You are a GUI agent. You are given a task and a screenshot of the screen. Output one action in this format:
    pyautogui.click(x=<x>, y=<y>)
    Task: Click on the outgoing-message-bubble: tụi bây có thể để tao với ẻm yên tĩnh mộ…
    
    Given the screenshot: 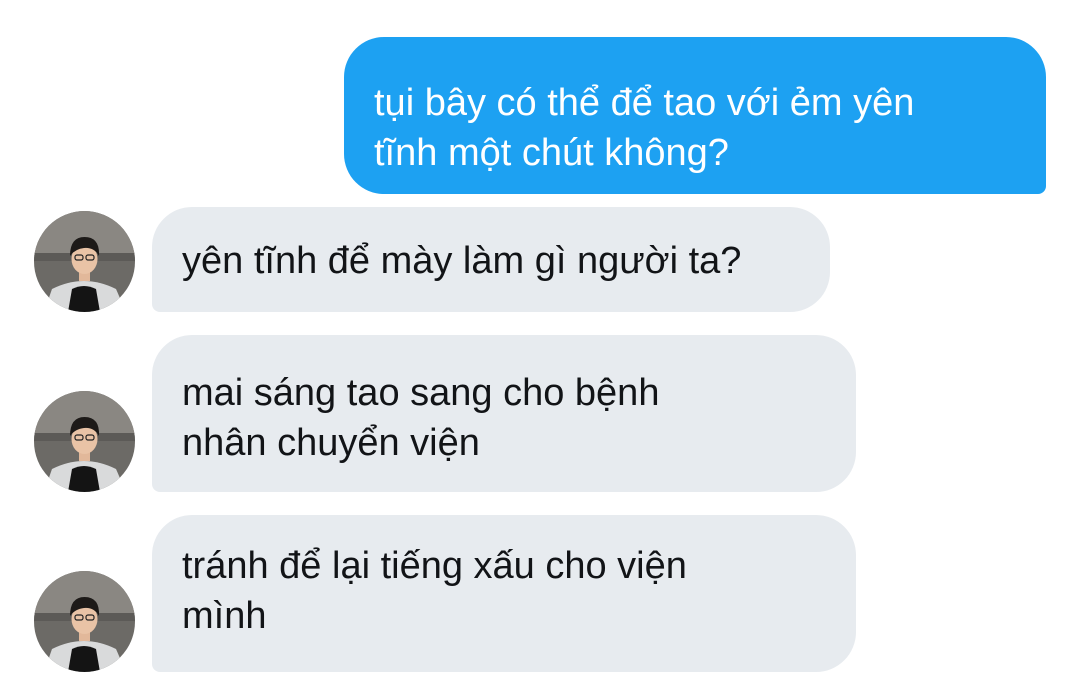 What is the action you would take?
    pyautogui.click(x=695, y=115)
    